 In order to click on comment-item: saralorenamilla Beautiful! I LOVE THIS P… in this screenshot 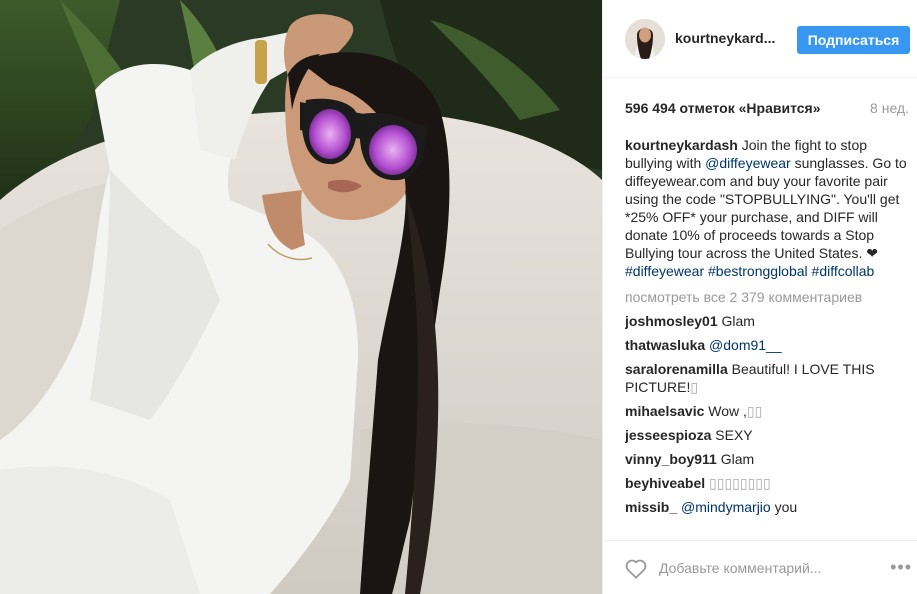, I will do `click(768, 378)`.